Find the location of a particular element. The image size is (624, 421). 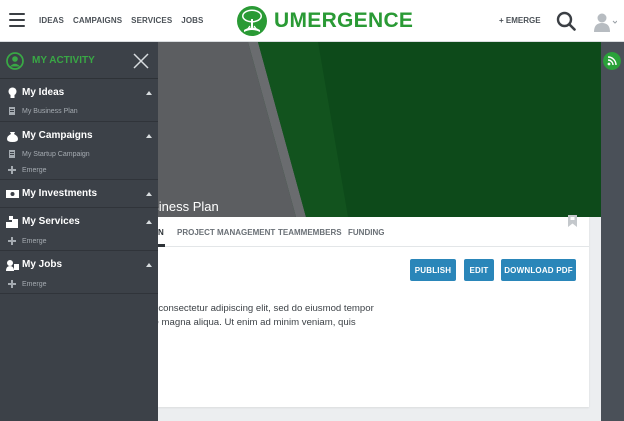

edit-button: EDIT is located at coordinates (479, 270).